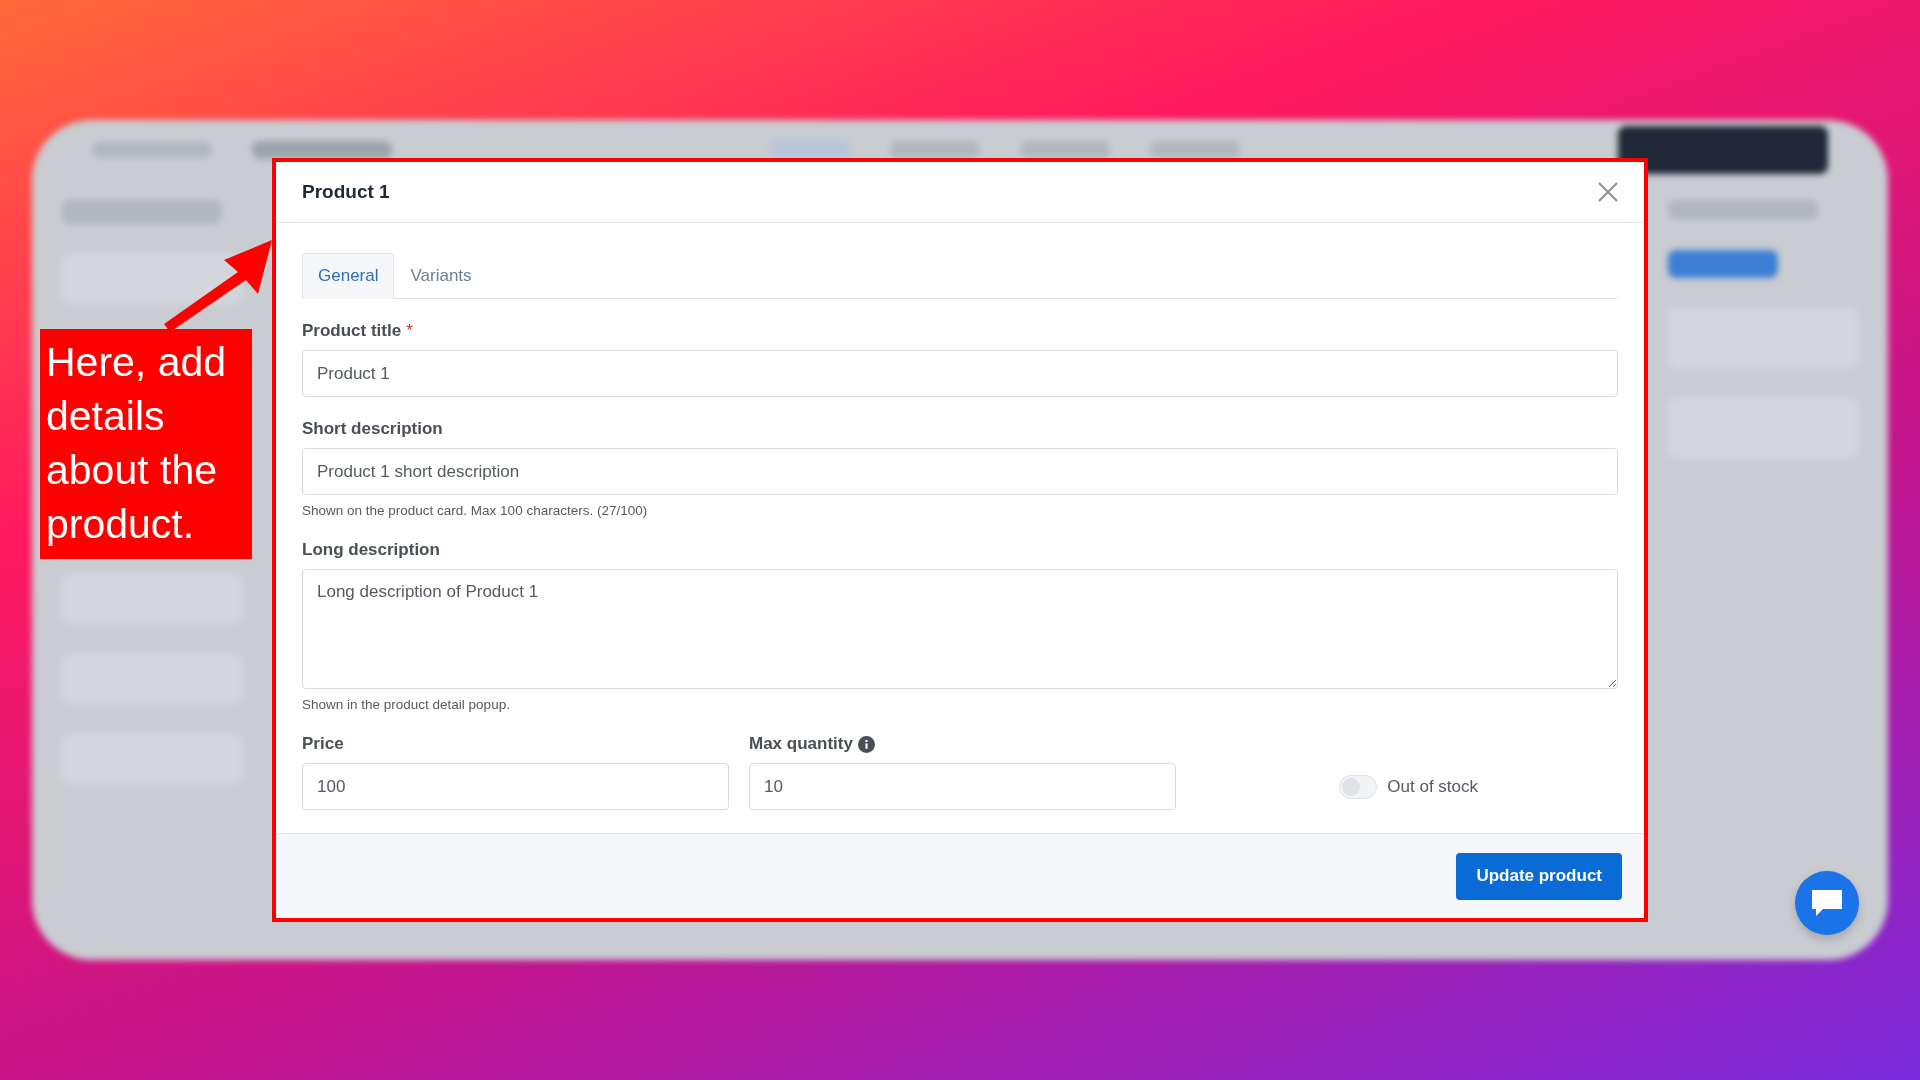 The height and width of the screenshot is (1080, 1920). I want to click on close-button, so click(1608, 192).